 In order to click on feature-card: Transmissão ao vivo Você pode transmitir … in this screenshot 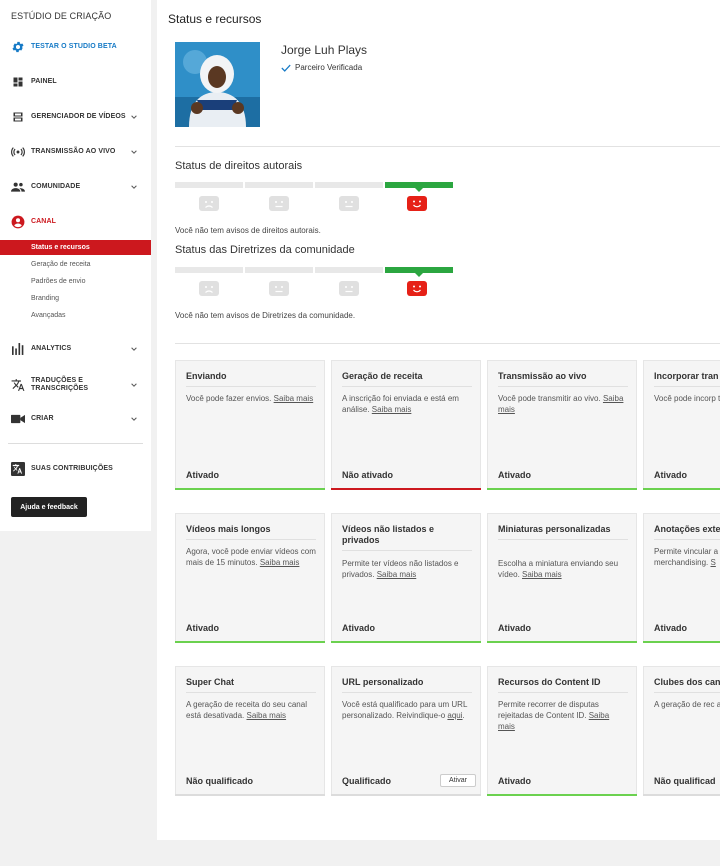, I will do `click(562, 425)`.